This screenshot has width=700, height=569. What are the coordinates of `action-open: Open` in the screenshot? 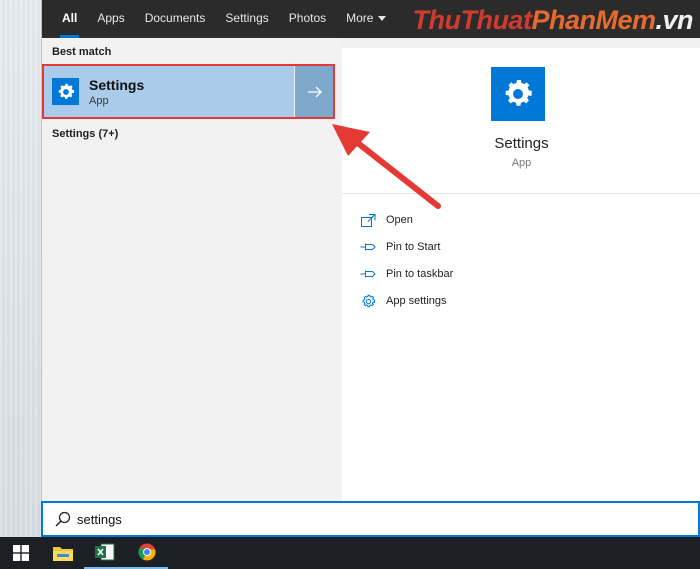 It's located at (386, 220).